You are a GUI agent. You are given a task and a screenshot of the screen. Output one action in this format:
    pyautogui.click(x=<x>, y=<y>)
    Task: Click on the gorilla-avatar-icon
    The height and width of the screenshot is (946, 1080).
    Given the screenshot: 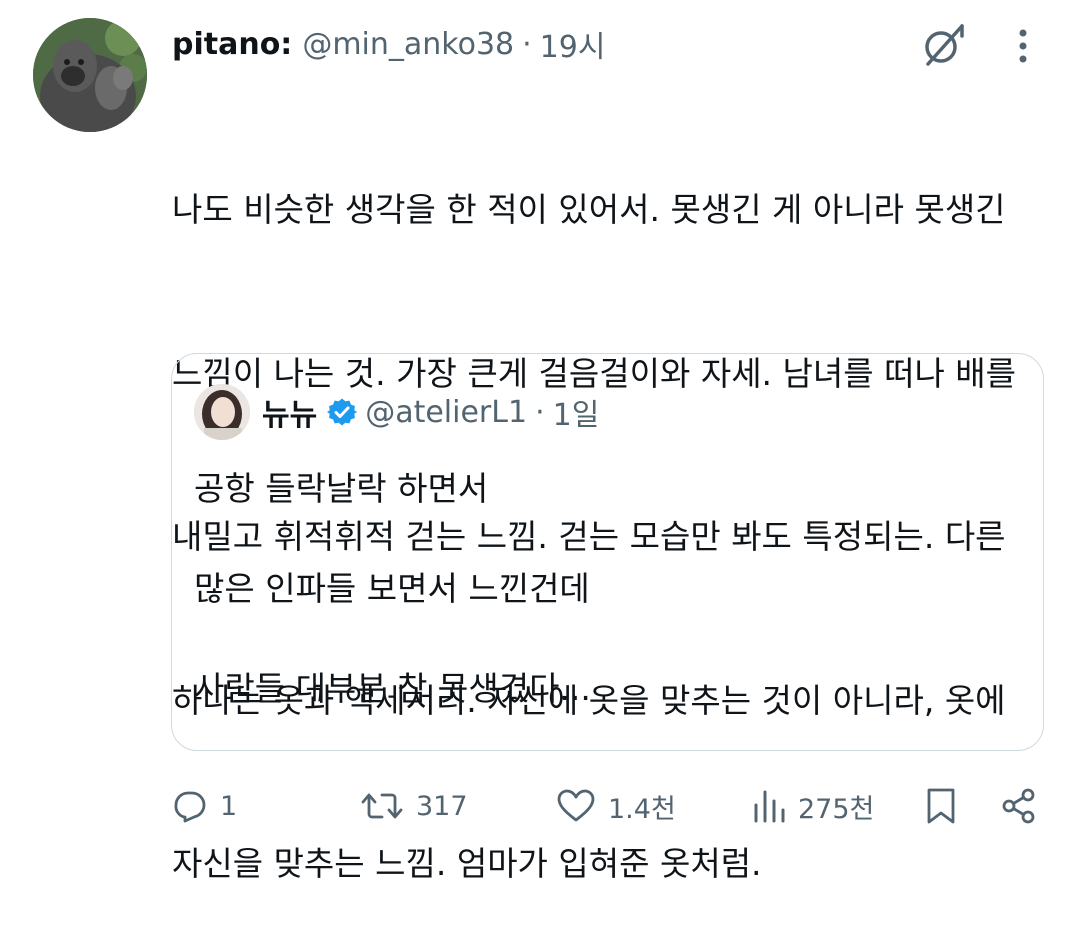 What is the action you would take?
    pyautogui.click(x=90, y=75)
    